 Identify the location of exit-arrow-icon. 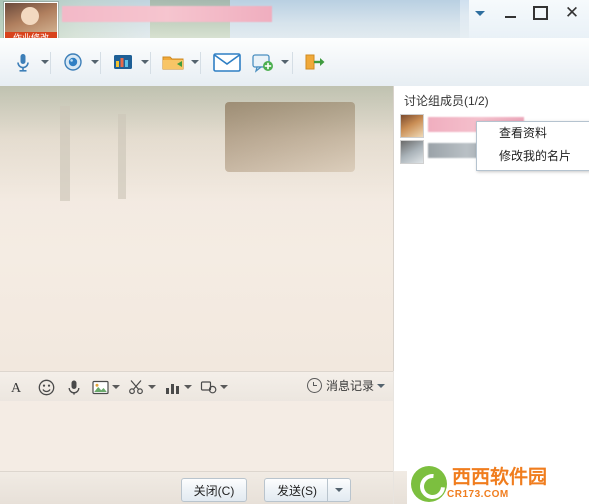
(315, 62).